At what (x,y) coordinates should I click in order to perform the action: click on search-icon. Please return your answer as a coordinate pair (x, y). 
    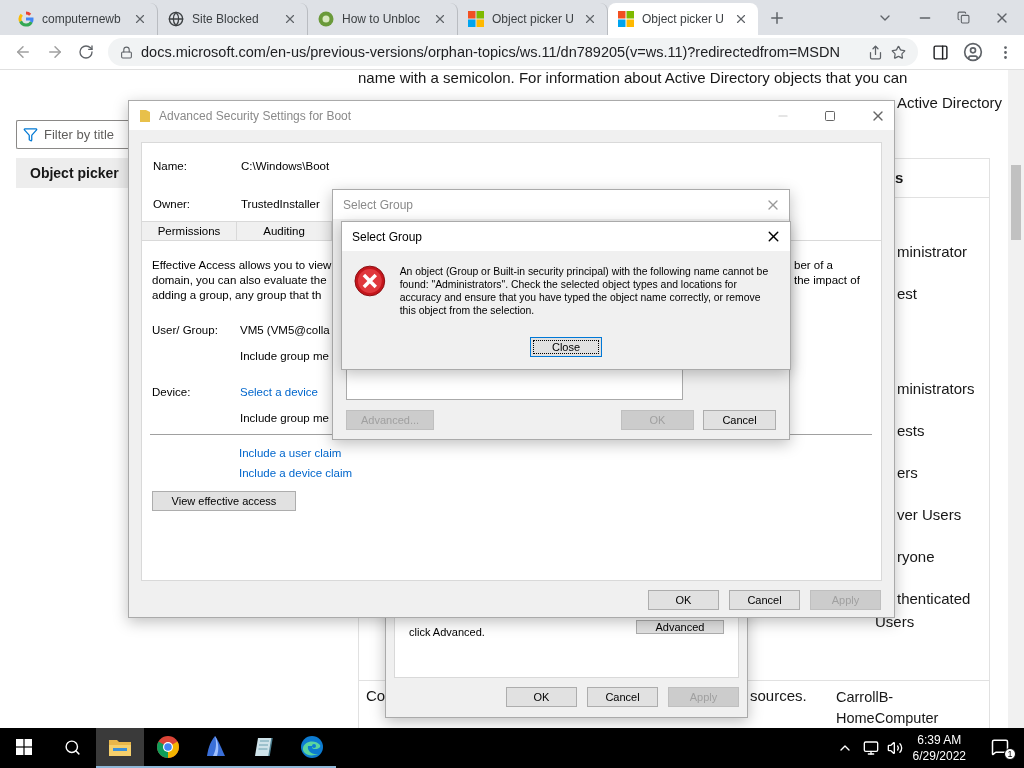
    Looking at the image, I should click on (72, 747).